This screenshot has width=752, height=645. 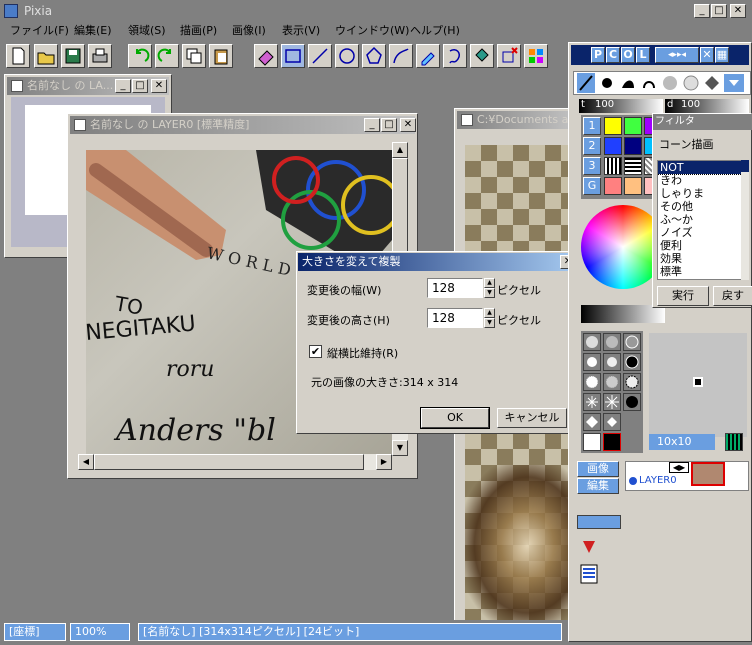 I want to click on menu-view: 表示(V), so click(x=301, y=30).